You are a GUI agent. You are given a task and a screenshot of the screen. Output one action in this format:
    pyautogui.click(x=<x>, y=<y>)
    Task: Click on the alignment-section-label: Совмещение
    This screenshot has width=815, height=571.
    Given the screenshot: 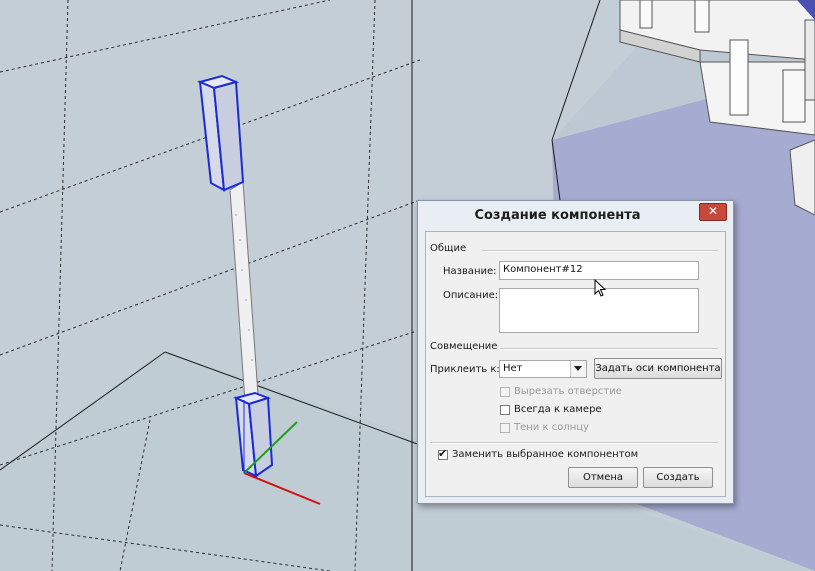 What is the action you would take?
    pyautogui.click(x=464, y=346)
    